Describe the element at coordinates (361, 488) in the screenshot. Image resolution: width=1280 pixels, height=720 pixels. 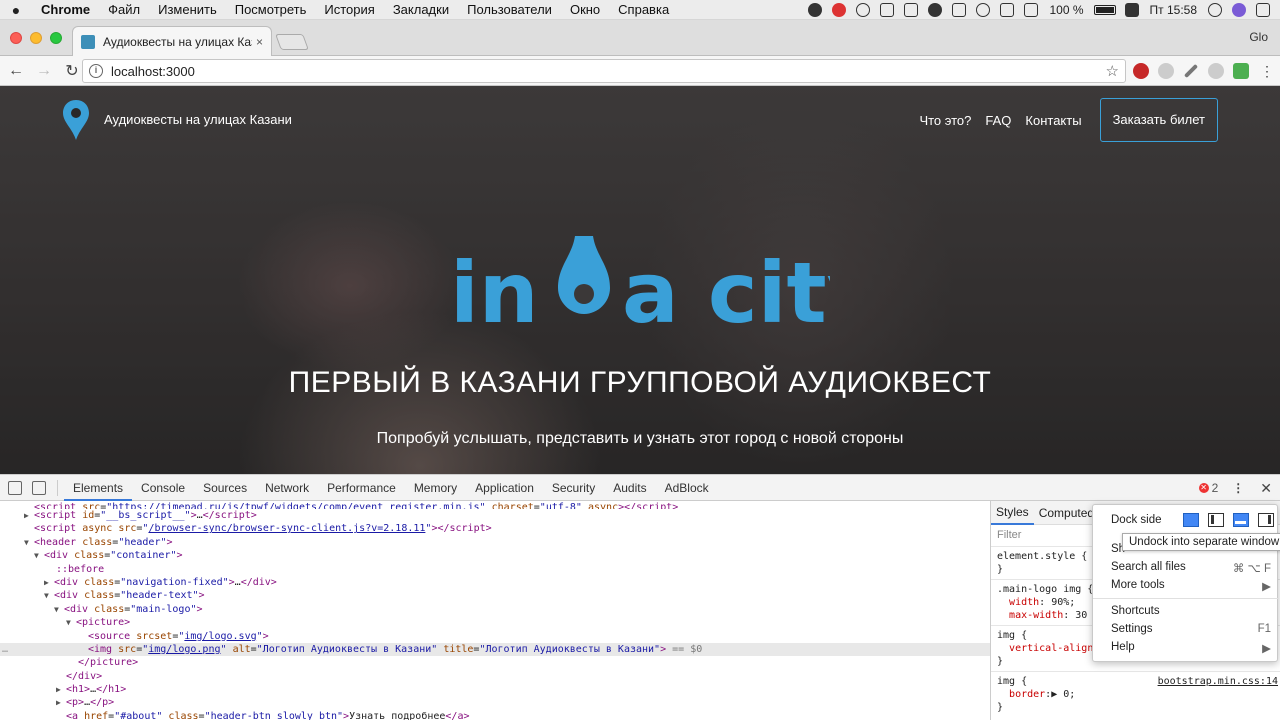
I see `tab-performance: Performance` at that location.